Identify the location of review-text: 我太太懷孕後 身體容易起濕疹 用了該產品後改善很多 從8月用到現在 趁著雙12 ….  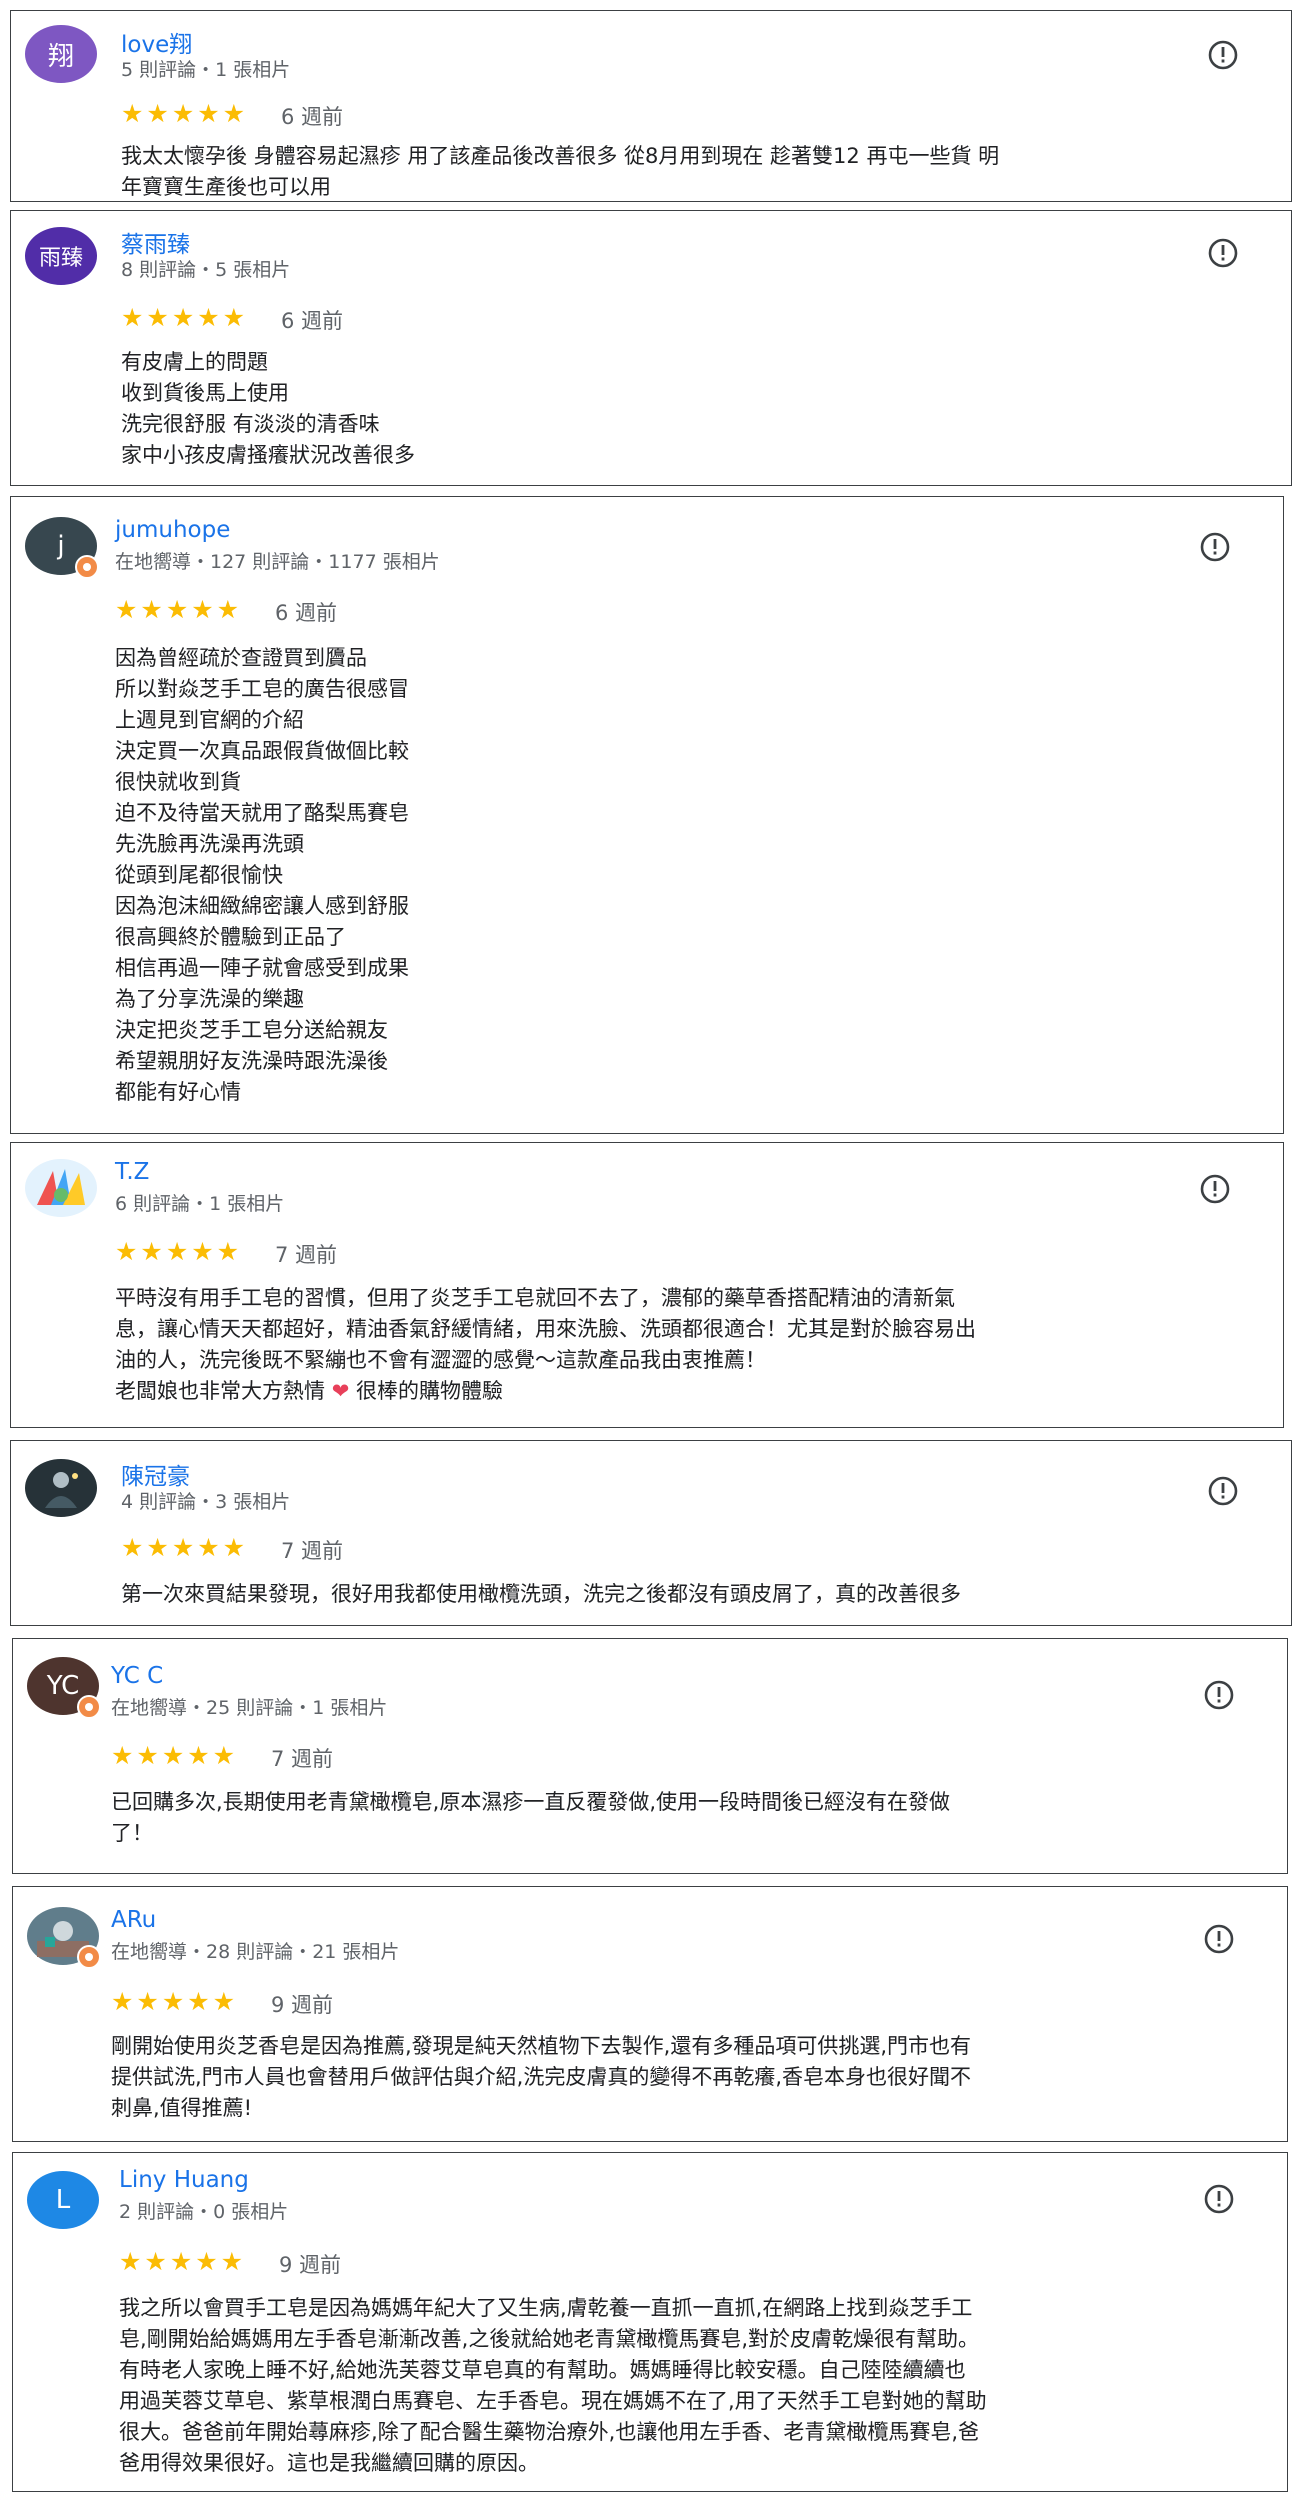
(560, 171).